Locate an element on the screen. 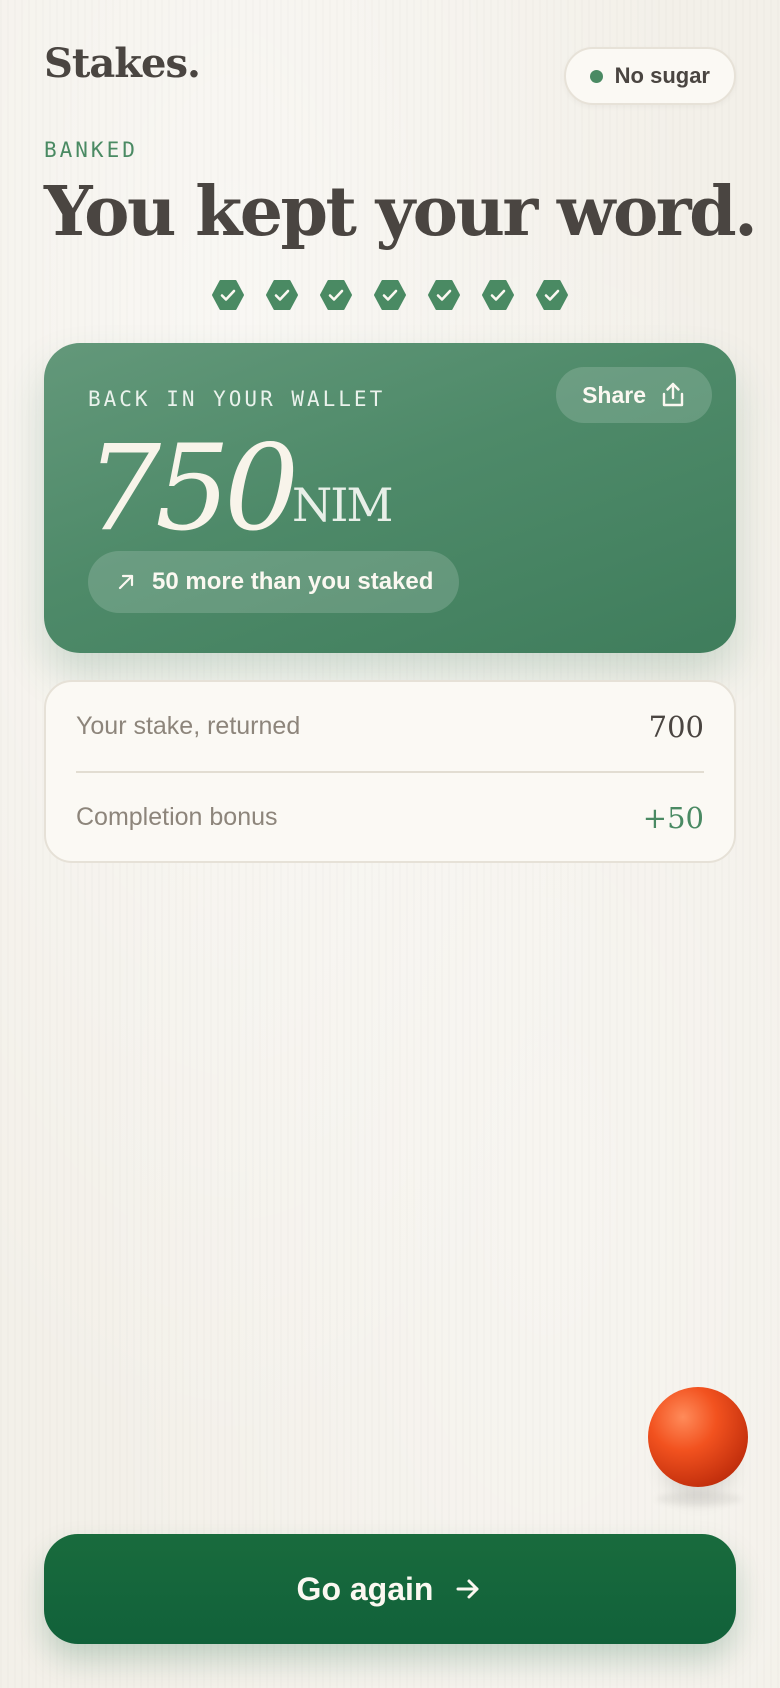  completed-days-row is located at coordinates (390, 295).